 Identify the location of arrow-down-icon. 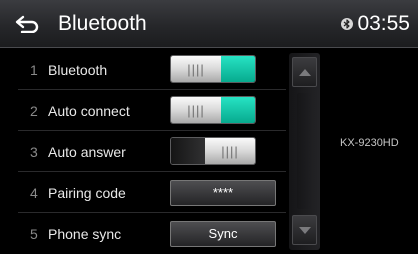
(304, 230).